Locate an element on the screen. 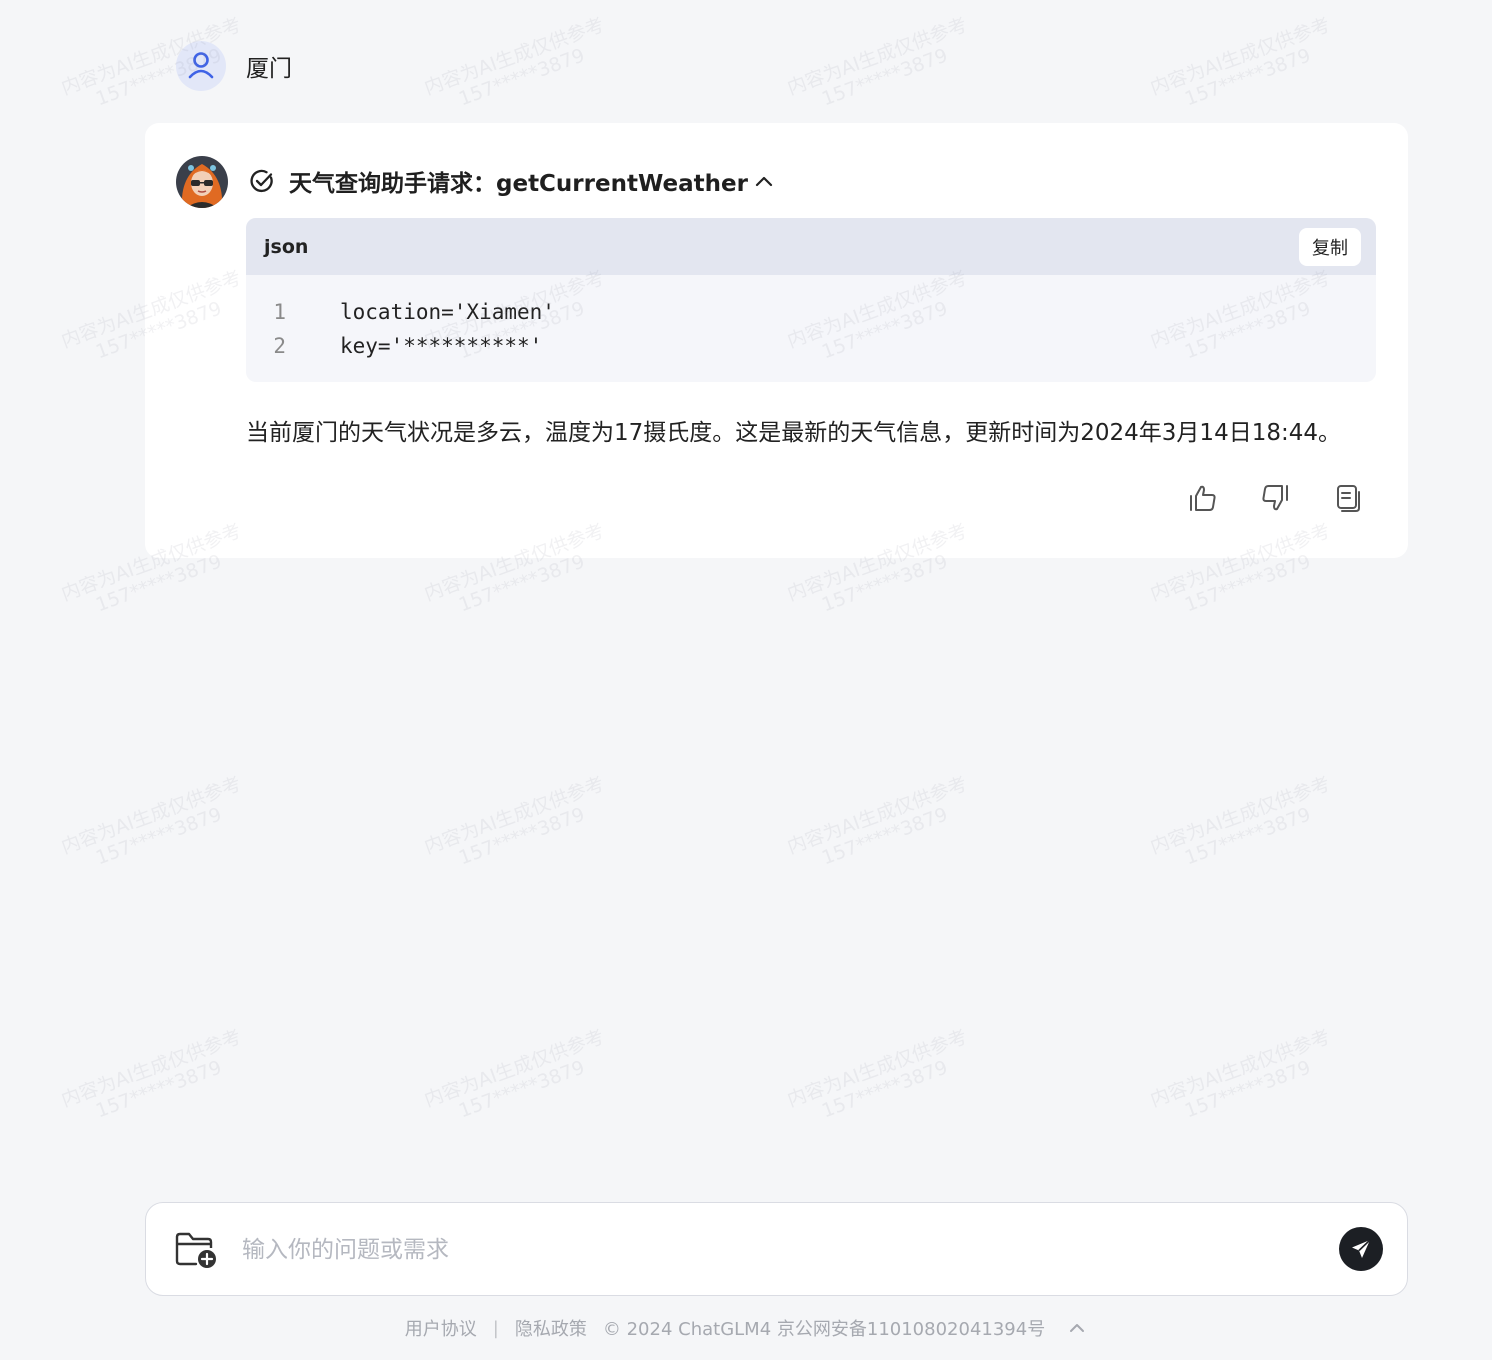 The height and width of the screenshot is (1360, 1492). code-body: 1 location='Xiamen' 2 key='**********' is located at coordinates (811, 319).